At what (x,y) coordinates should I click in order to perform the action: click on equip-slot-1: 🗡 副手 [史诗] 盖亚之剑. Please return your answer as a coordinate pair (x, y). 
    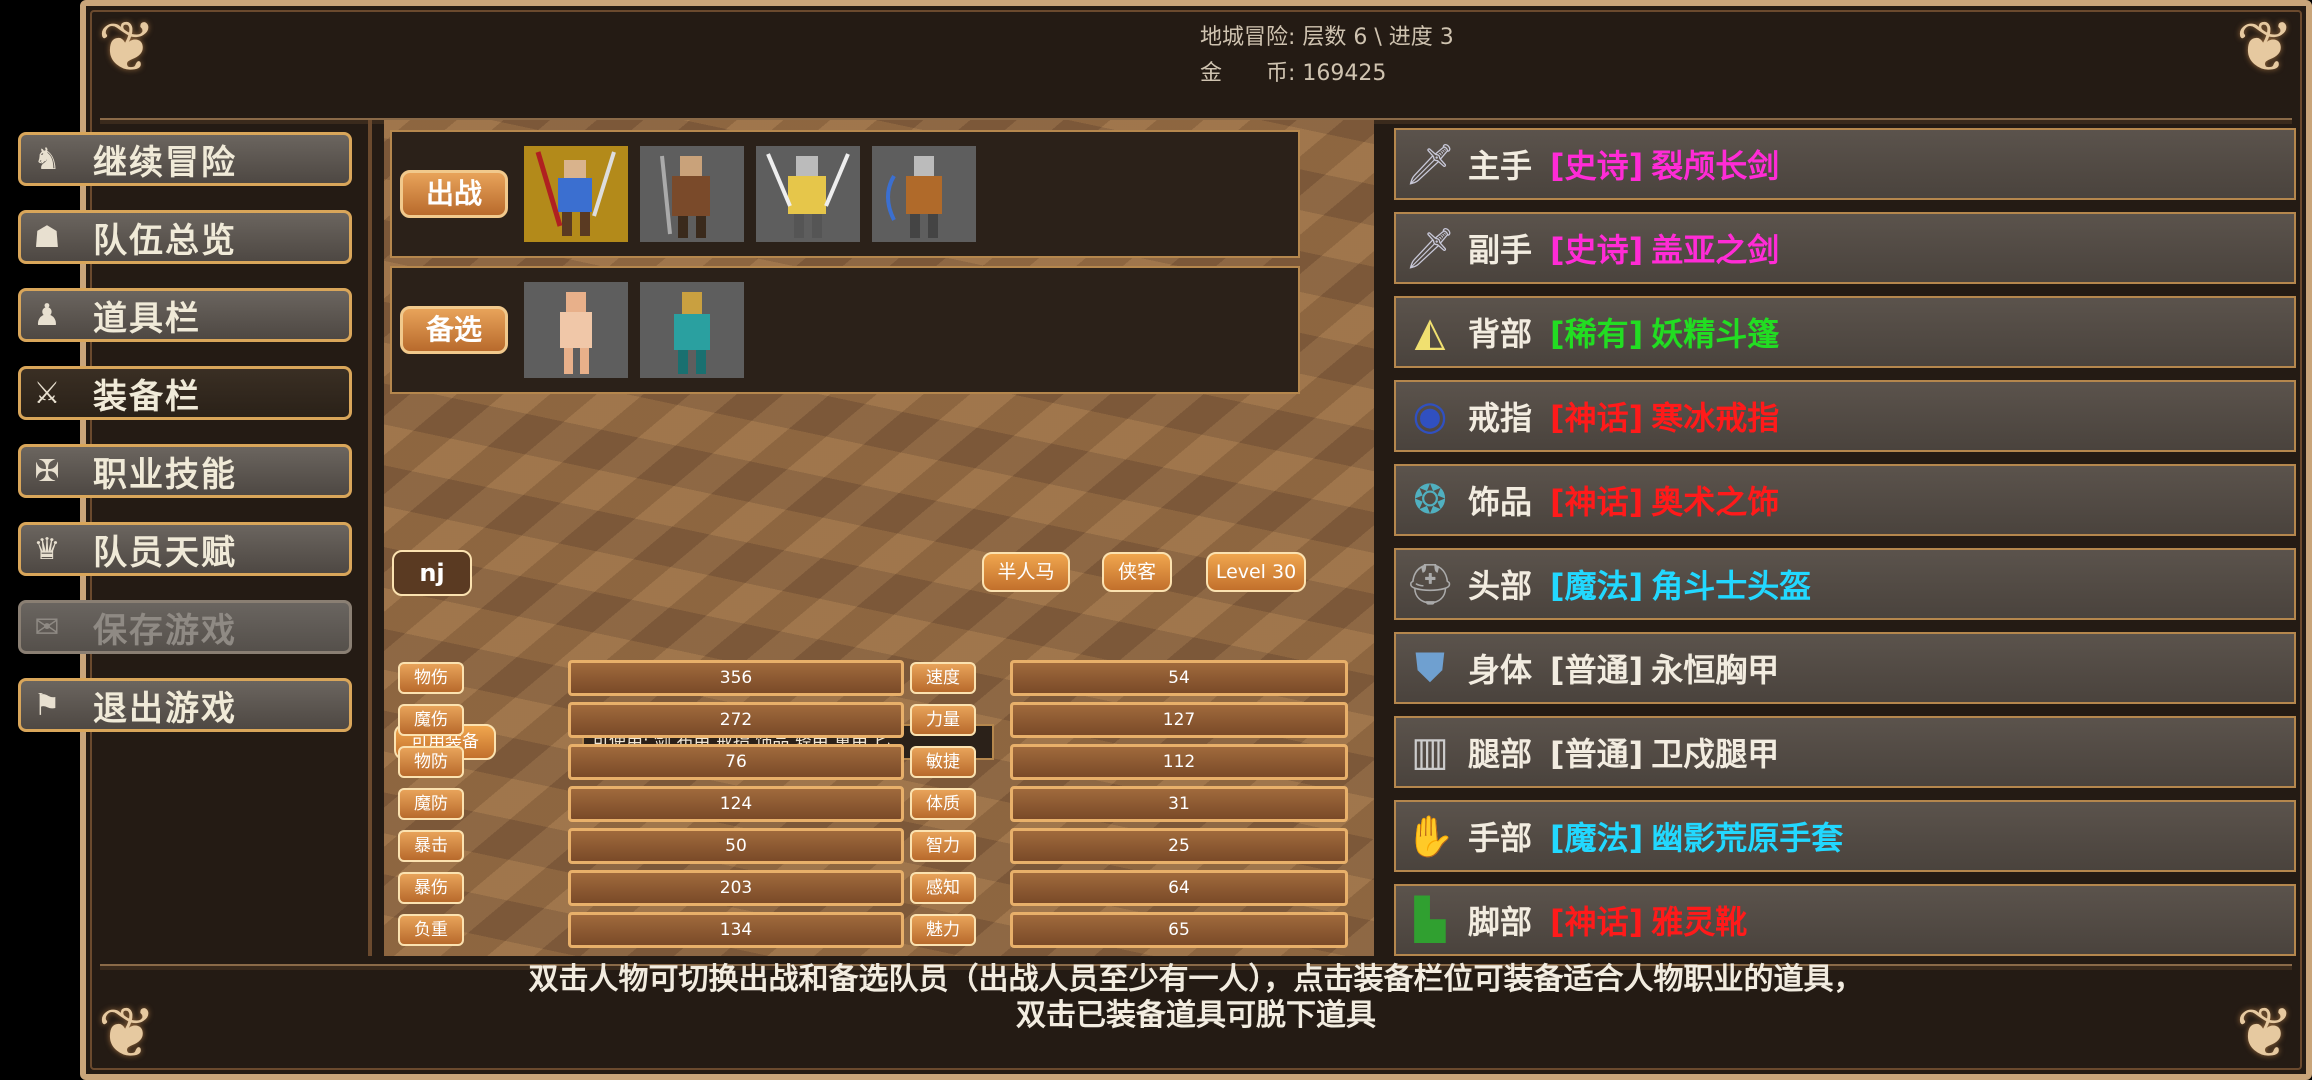
    Looking at the image, I should click on (1845, 248).